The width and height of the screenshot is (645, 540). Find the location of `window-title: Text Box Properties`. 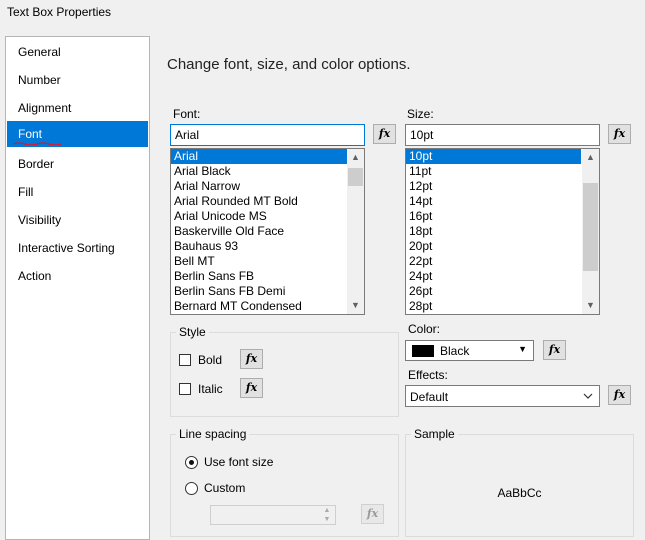

window-title: Text Box Properties is located at coordinates (59, 12).